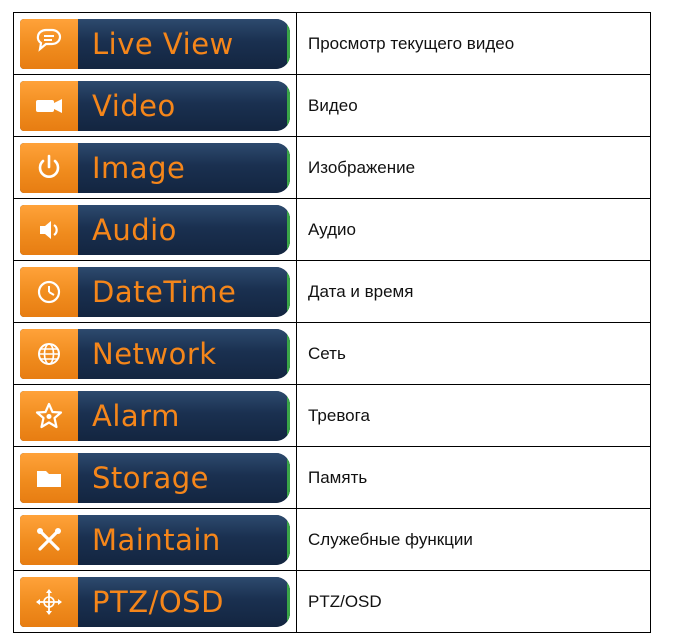 Image resolution: width=674 pixels, height=635 pixels. Describe the element at coordinates (473, 43) in the screenshot. I see `description-cell: Просмотр текущего видео` at that location.